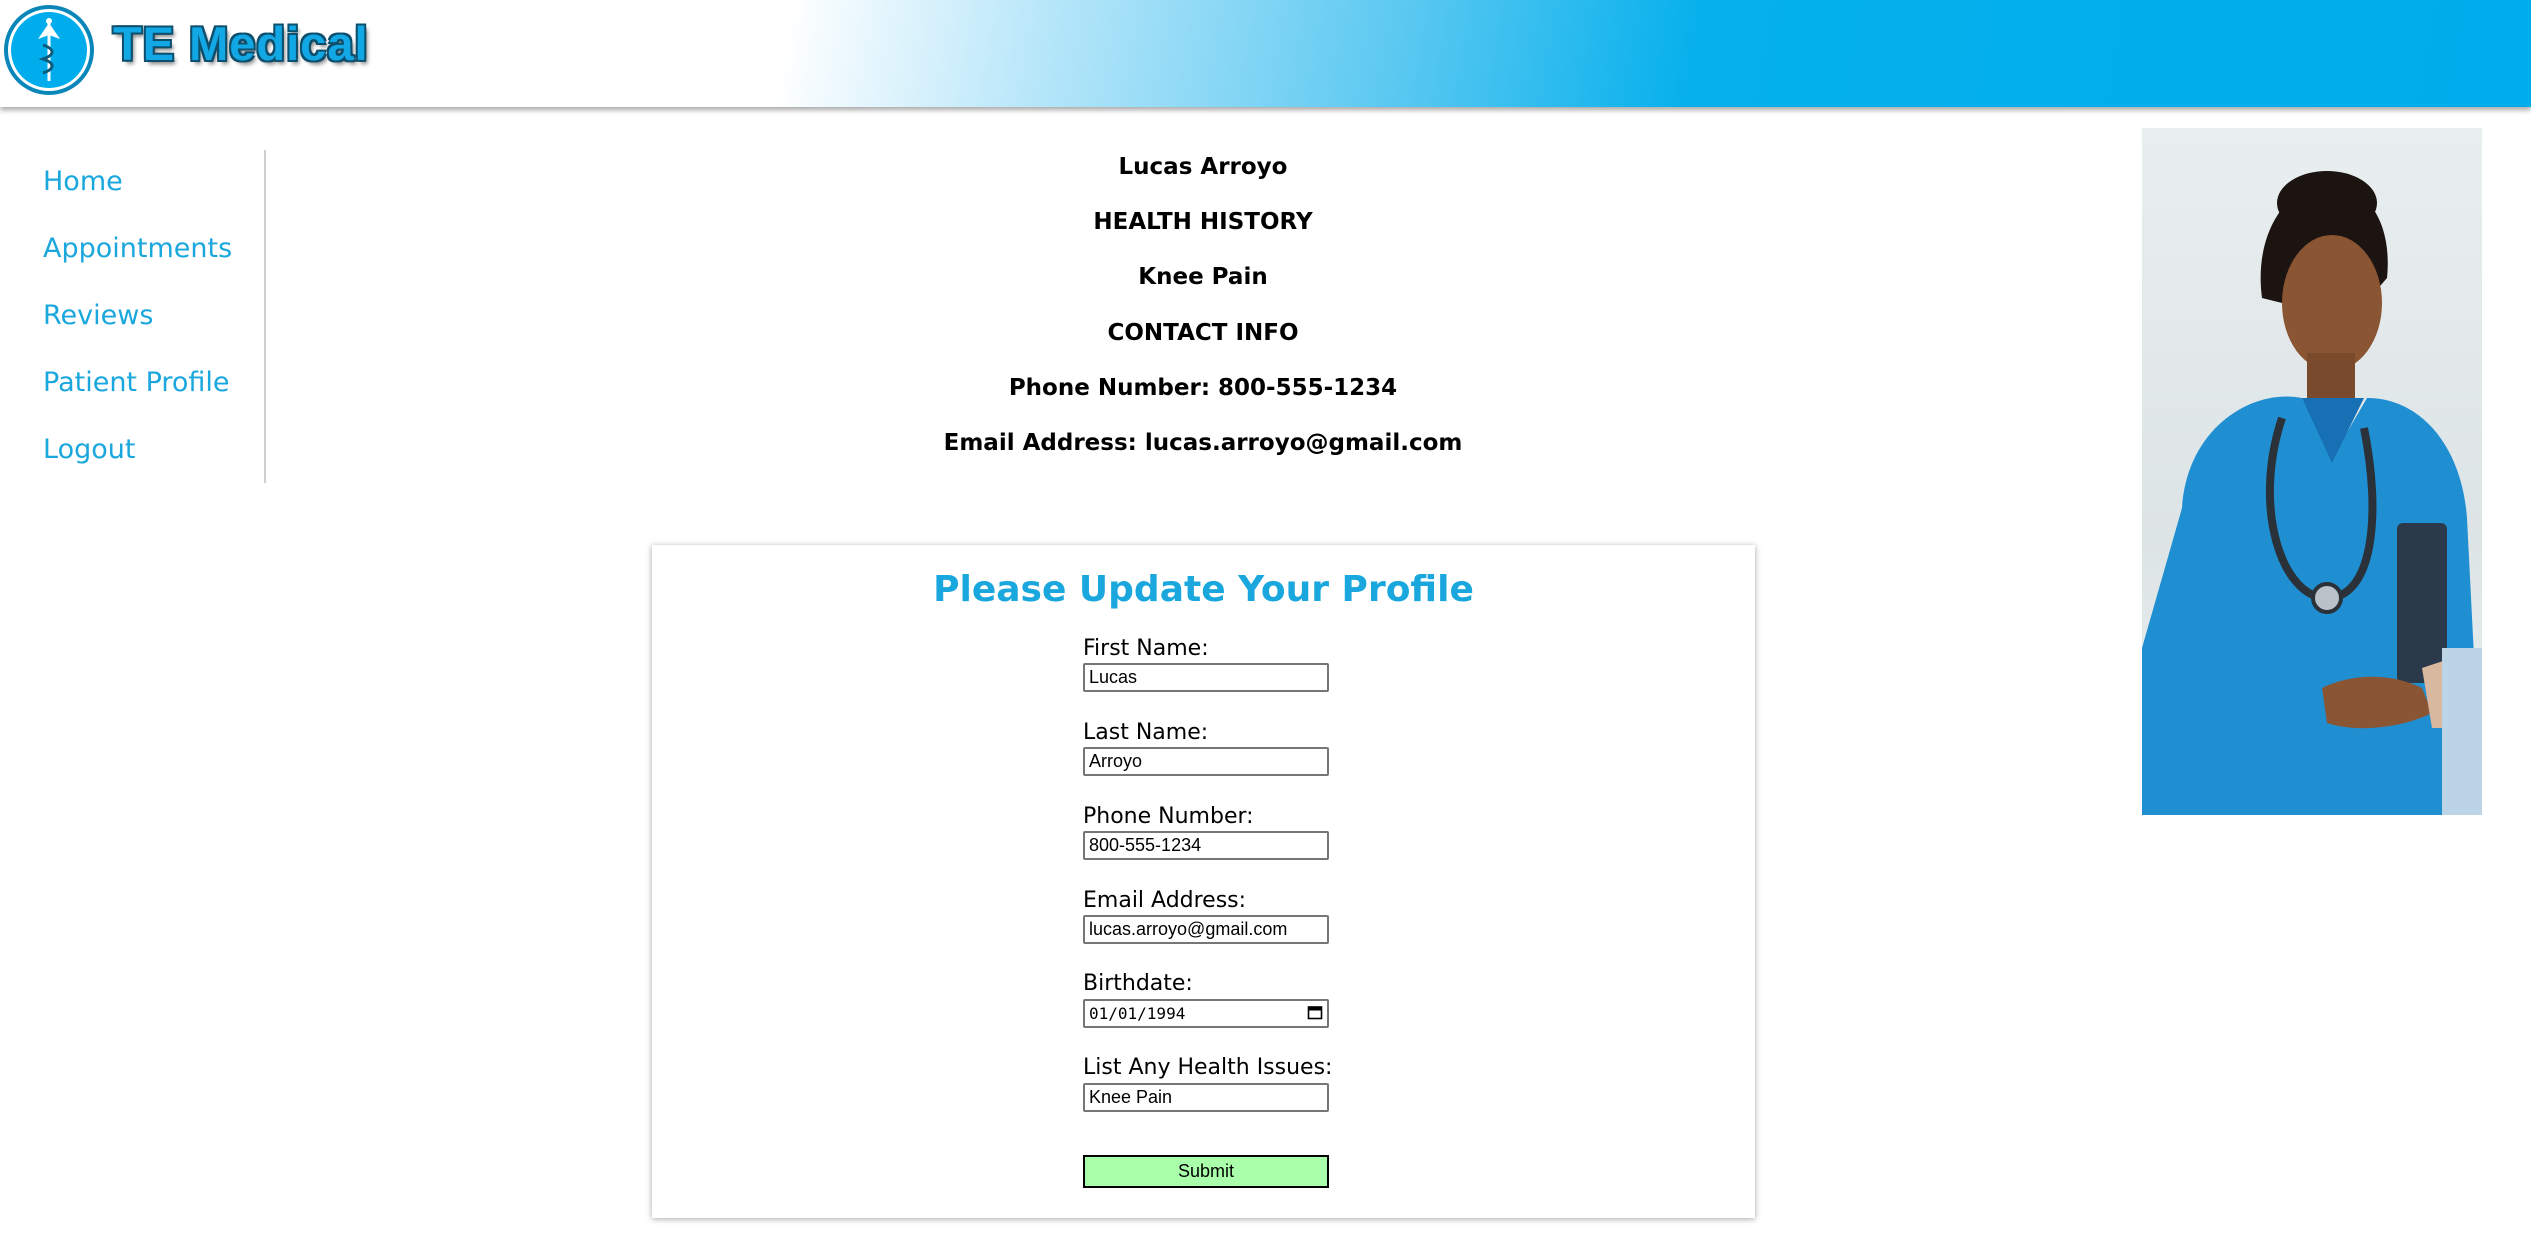  Describe the element at coordinates (1165, 900) in the screenshot. I see `email-address-label: Email Address:` at that location.